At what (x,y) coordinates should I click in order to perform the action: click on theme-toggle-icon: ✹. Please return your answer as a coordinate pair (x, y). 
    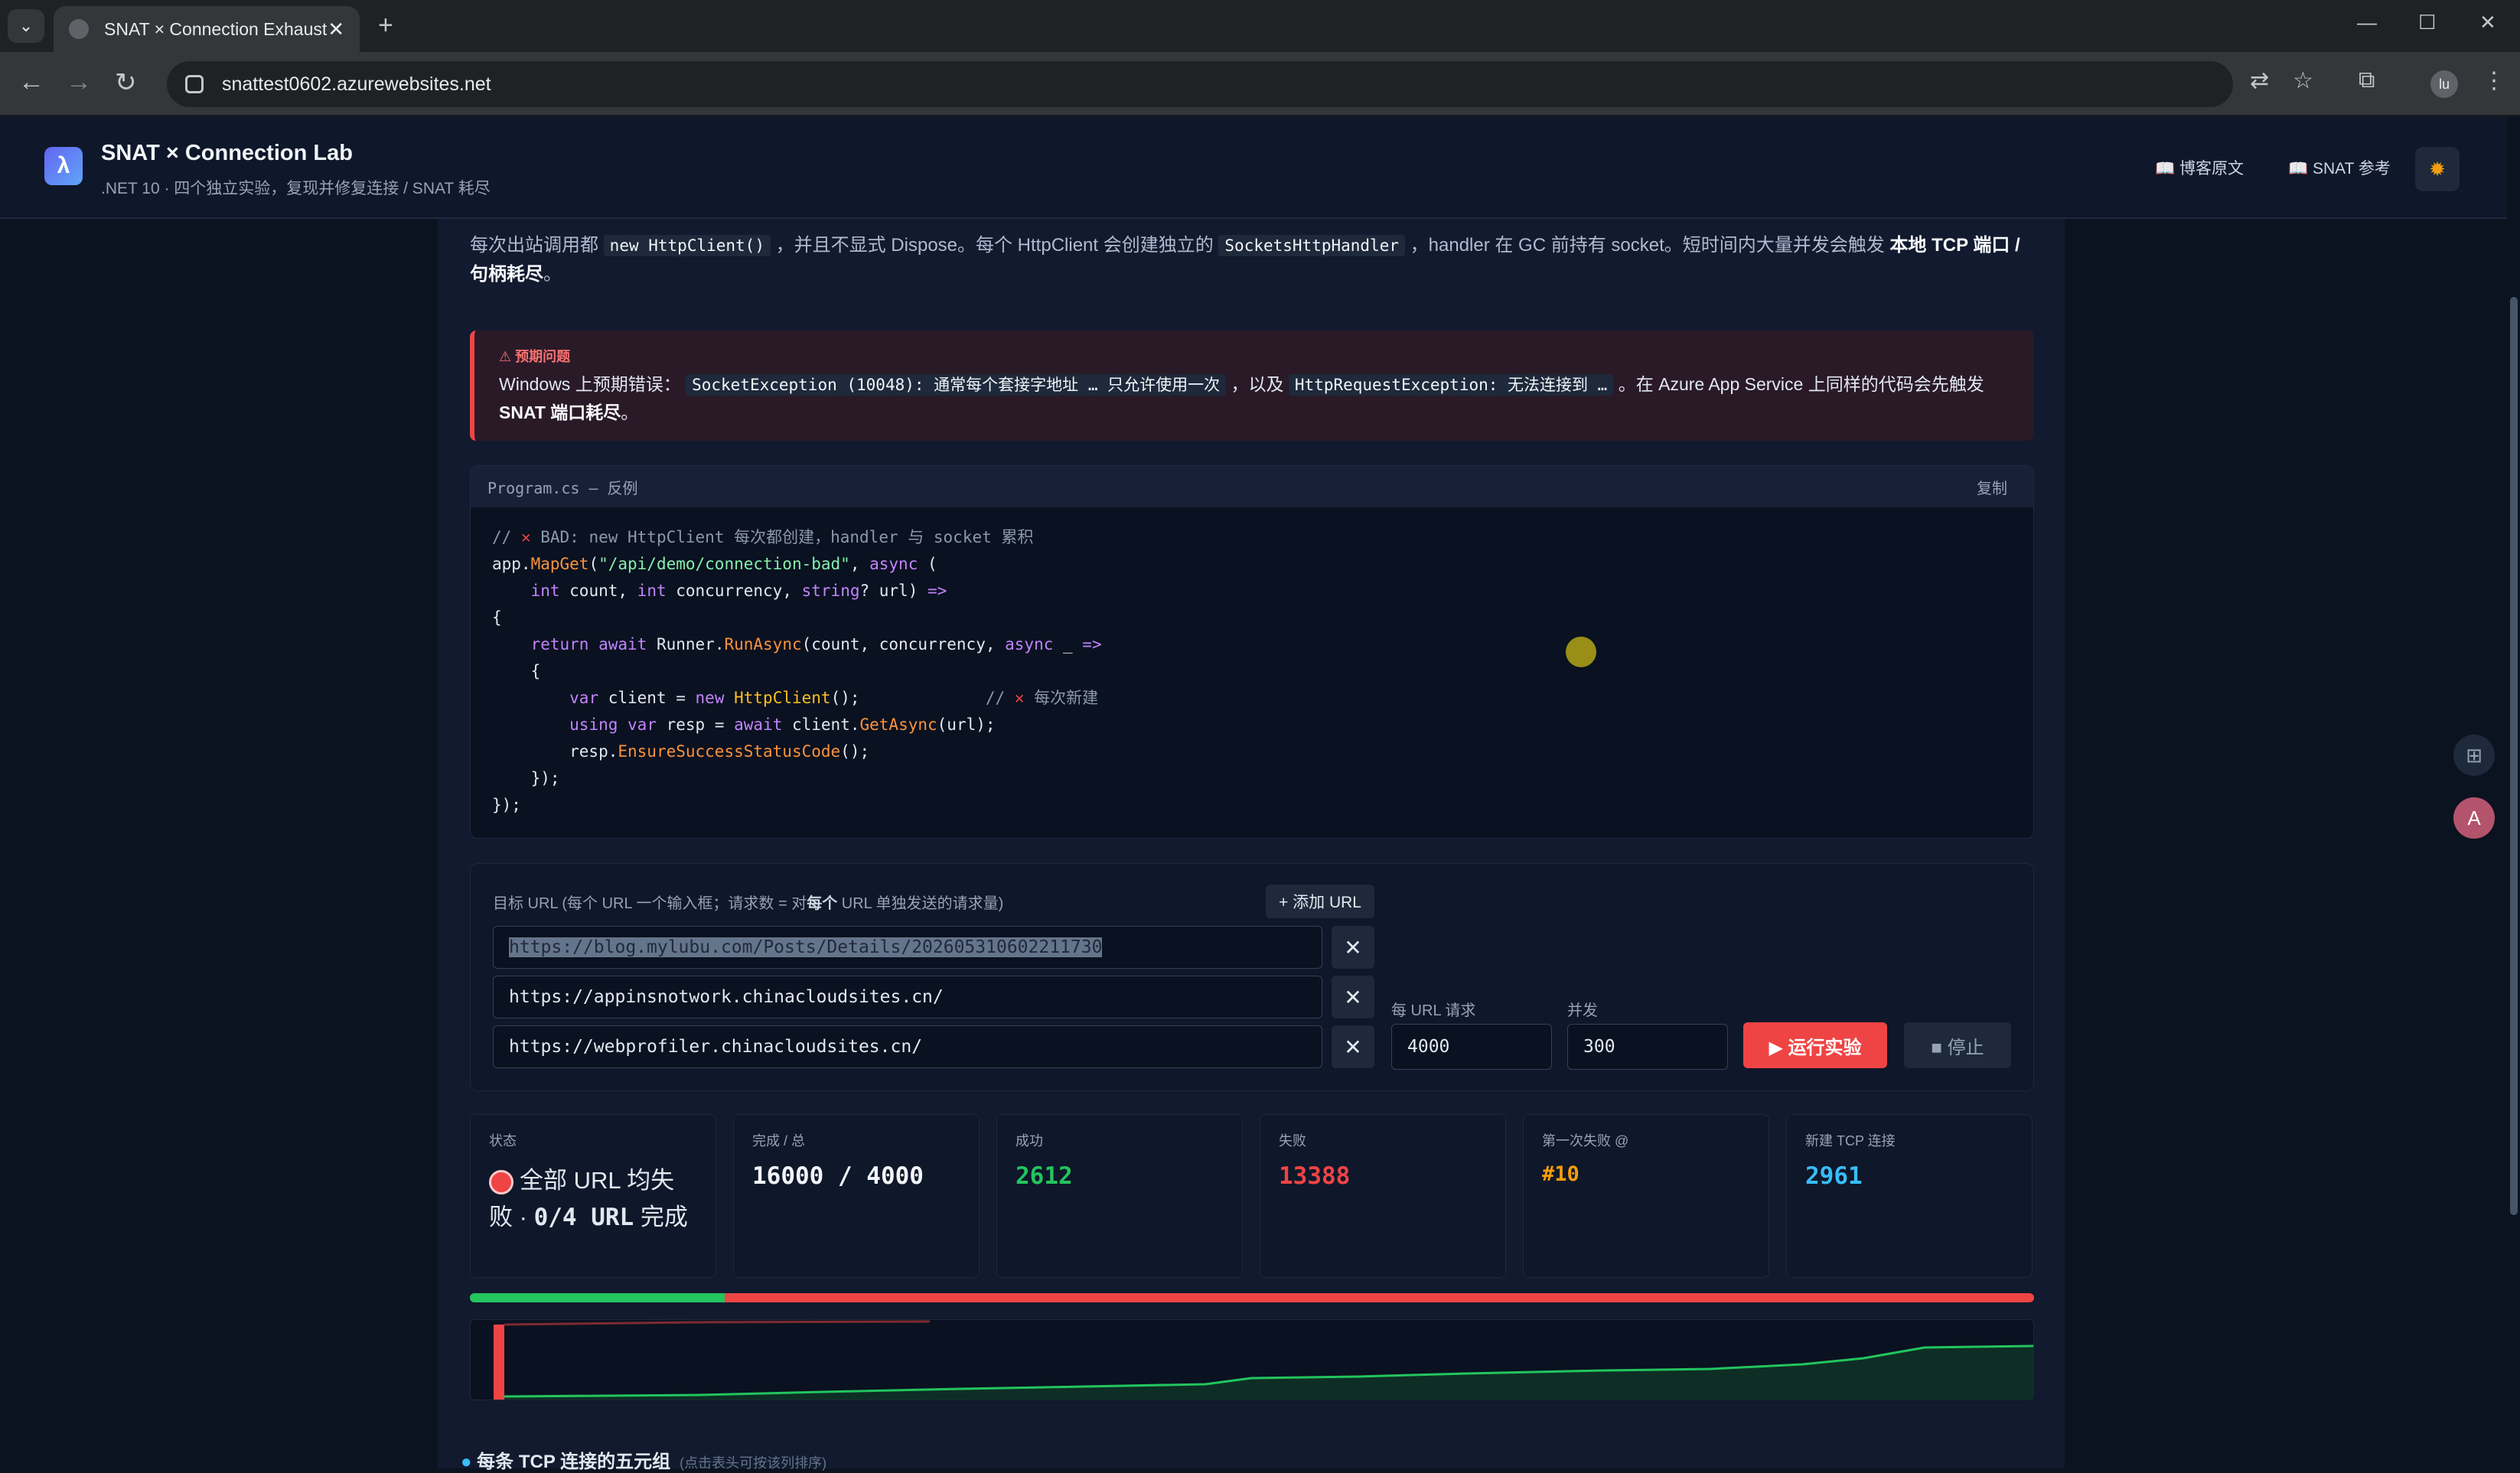
    Looking at the image, I should click on (2437, 169).